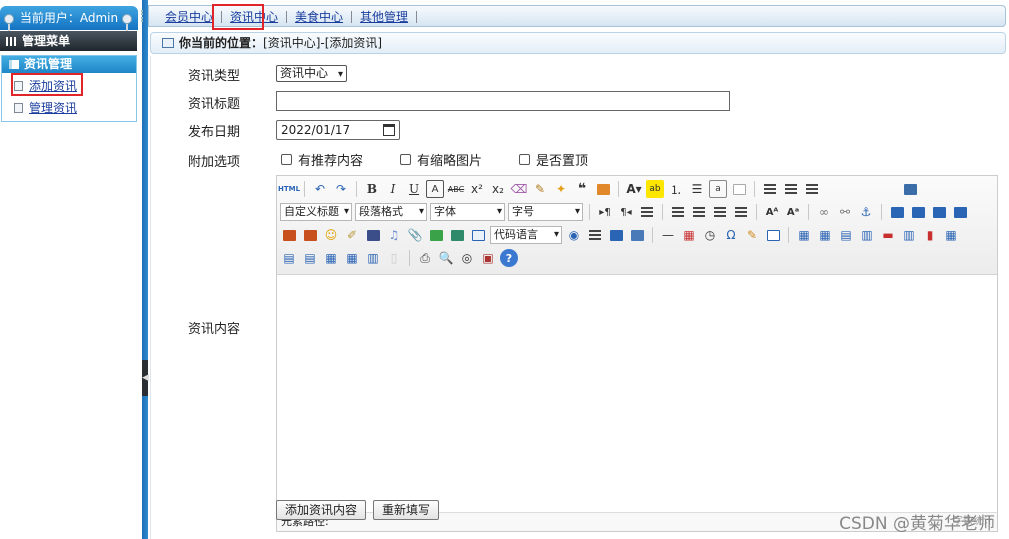 This screenshot has width=1009, height=539. I want to click on image-center-icon, so click(960, 212).